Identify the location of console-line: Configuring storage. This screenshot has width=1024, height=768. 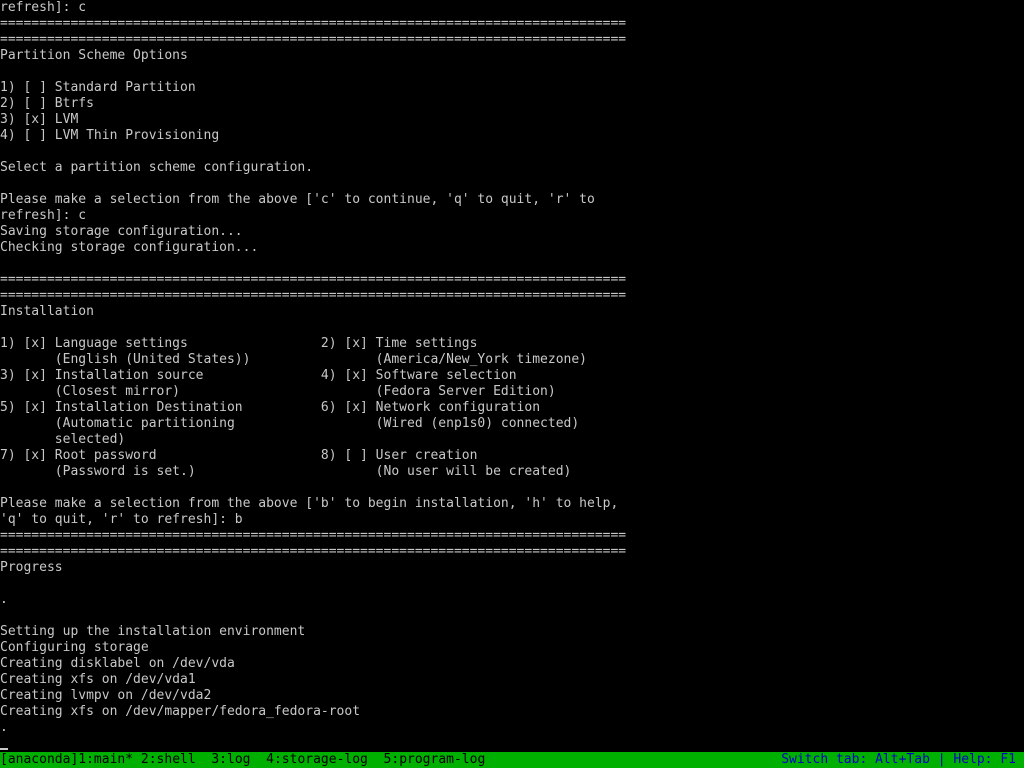
(74, 647).